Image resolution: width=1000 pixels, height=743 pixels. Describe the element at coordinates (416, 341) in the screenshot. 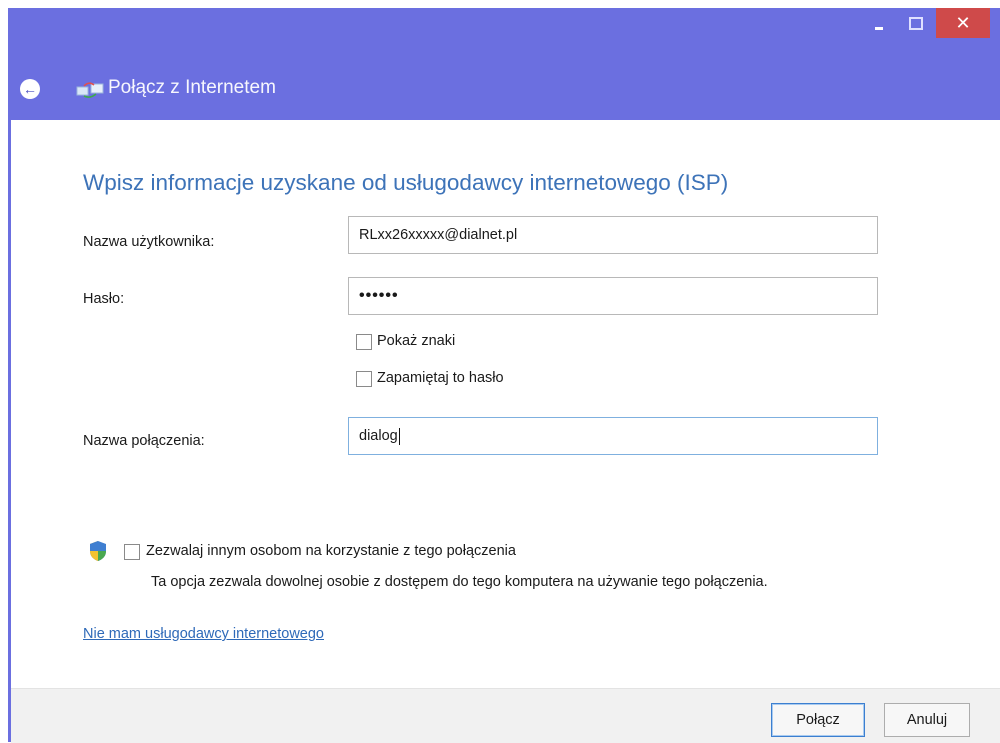

I see `show-characters-label: Pokaż znaki` at that location.